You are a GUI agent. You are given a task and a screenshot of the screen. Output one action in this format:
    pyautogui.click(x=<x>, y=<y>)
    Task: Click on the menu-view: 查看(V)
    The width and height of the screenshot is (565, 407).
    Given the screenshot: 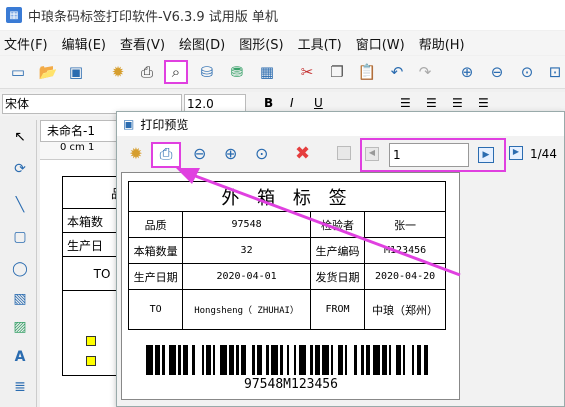 What is the action you would take?
    pyautogui.click(x=142, y=43)
    